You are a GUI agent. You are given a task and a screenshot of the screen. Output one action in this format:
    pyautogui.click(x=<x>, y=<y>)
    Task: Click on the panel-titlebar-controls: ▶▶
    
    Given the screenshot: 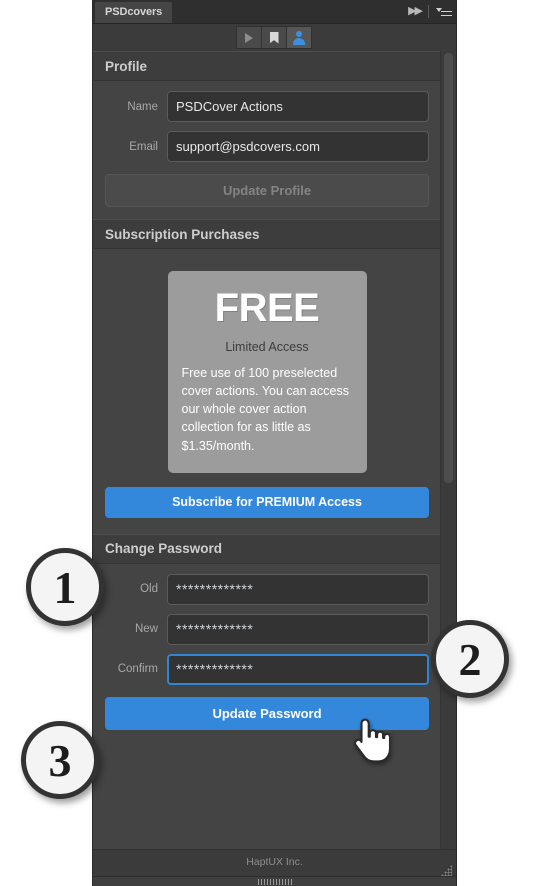 What is the action you would take?
    pyautogui.click(x=430, y=11)
    